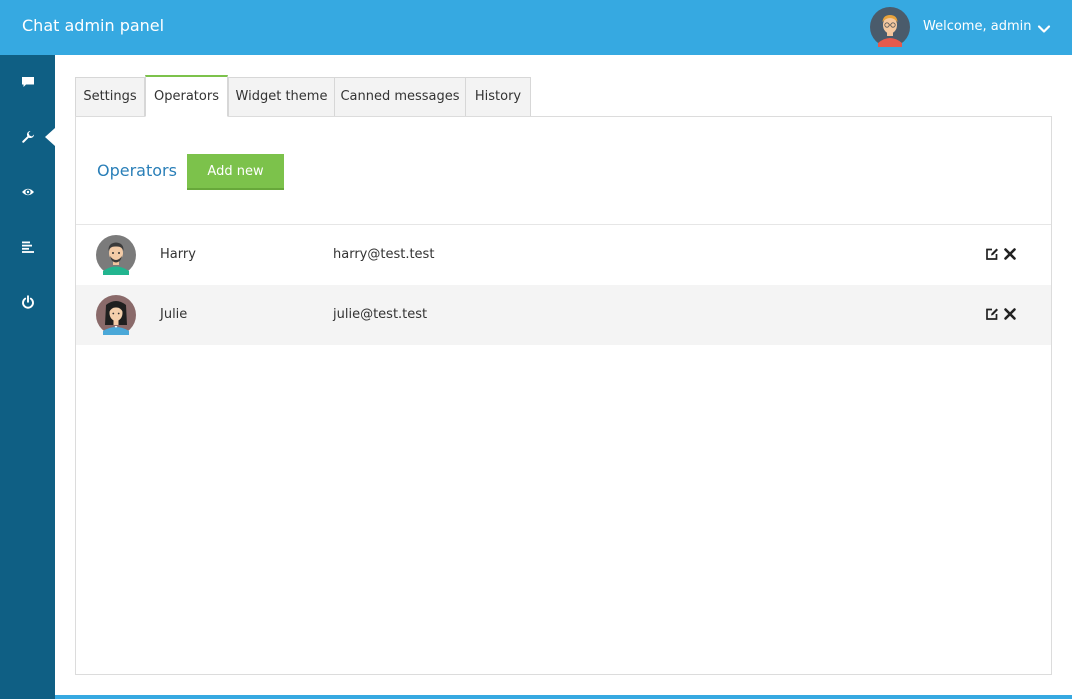  Describe the element at coordinates (50, 137) in the screenshot. I see `active-indicator` at that location.